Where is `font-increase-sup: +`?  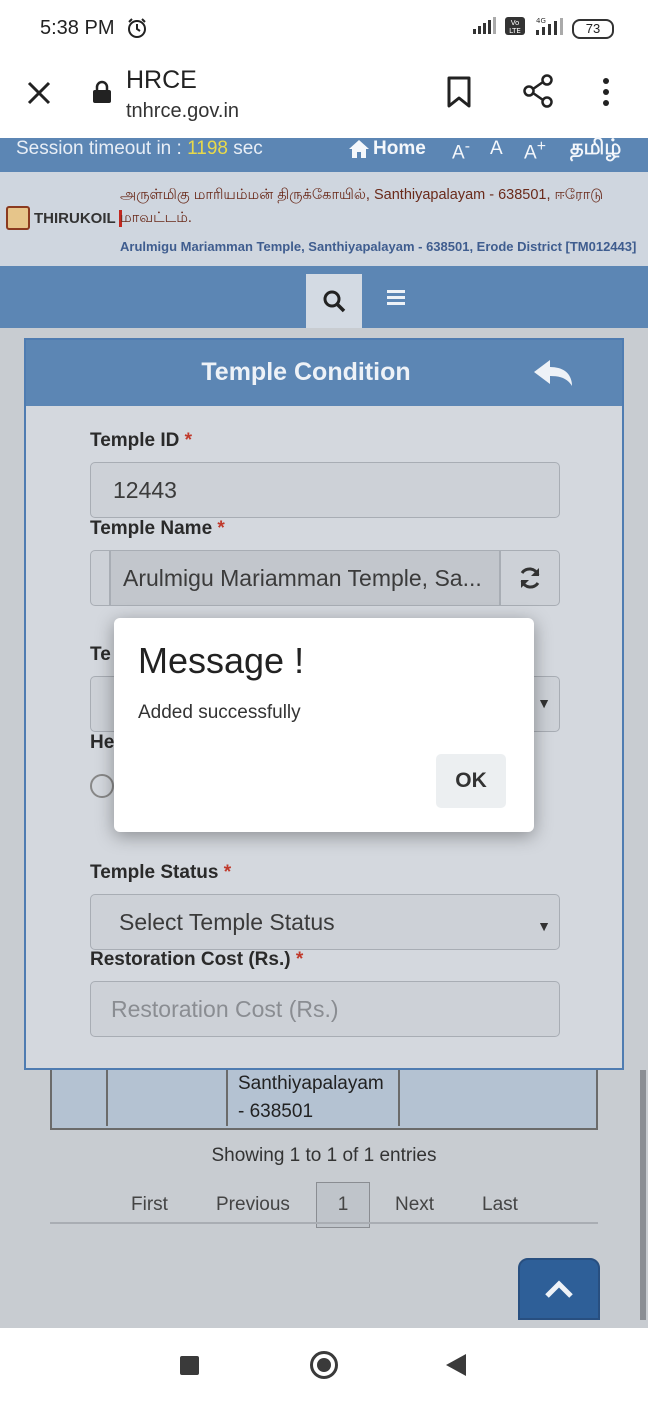
font-increase-sup: + is located at coordinates (541, 146).